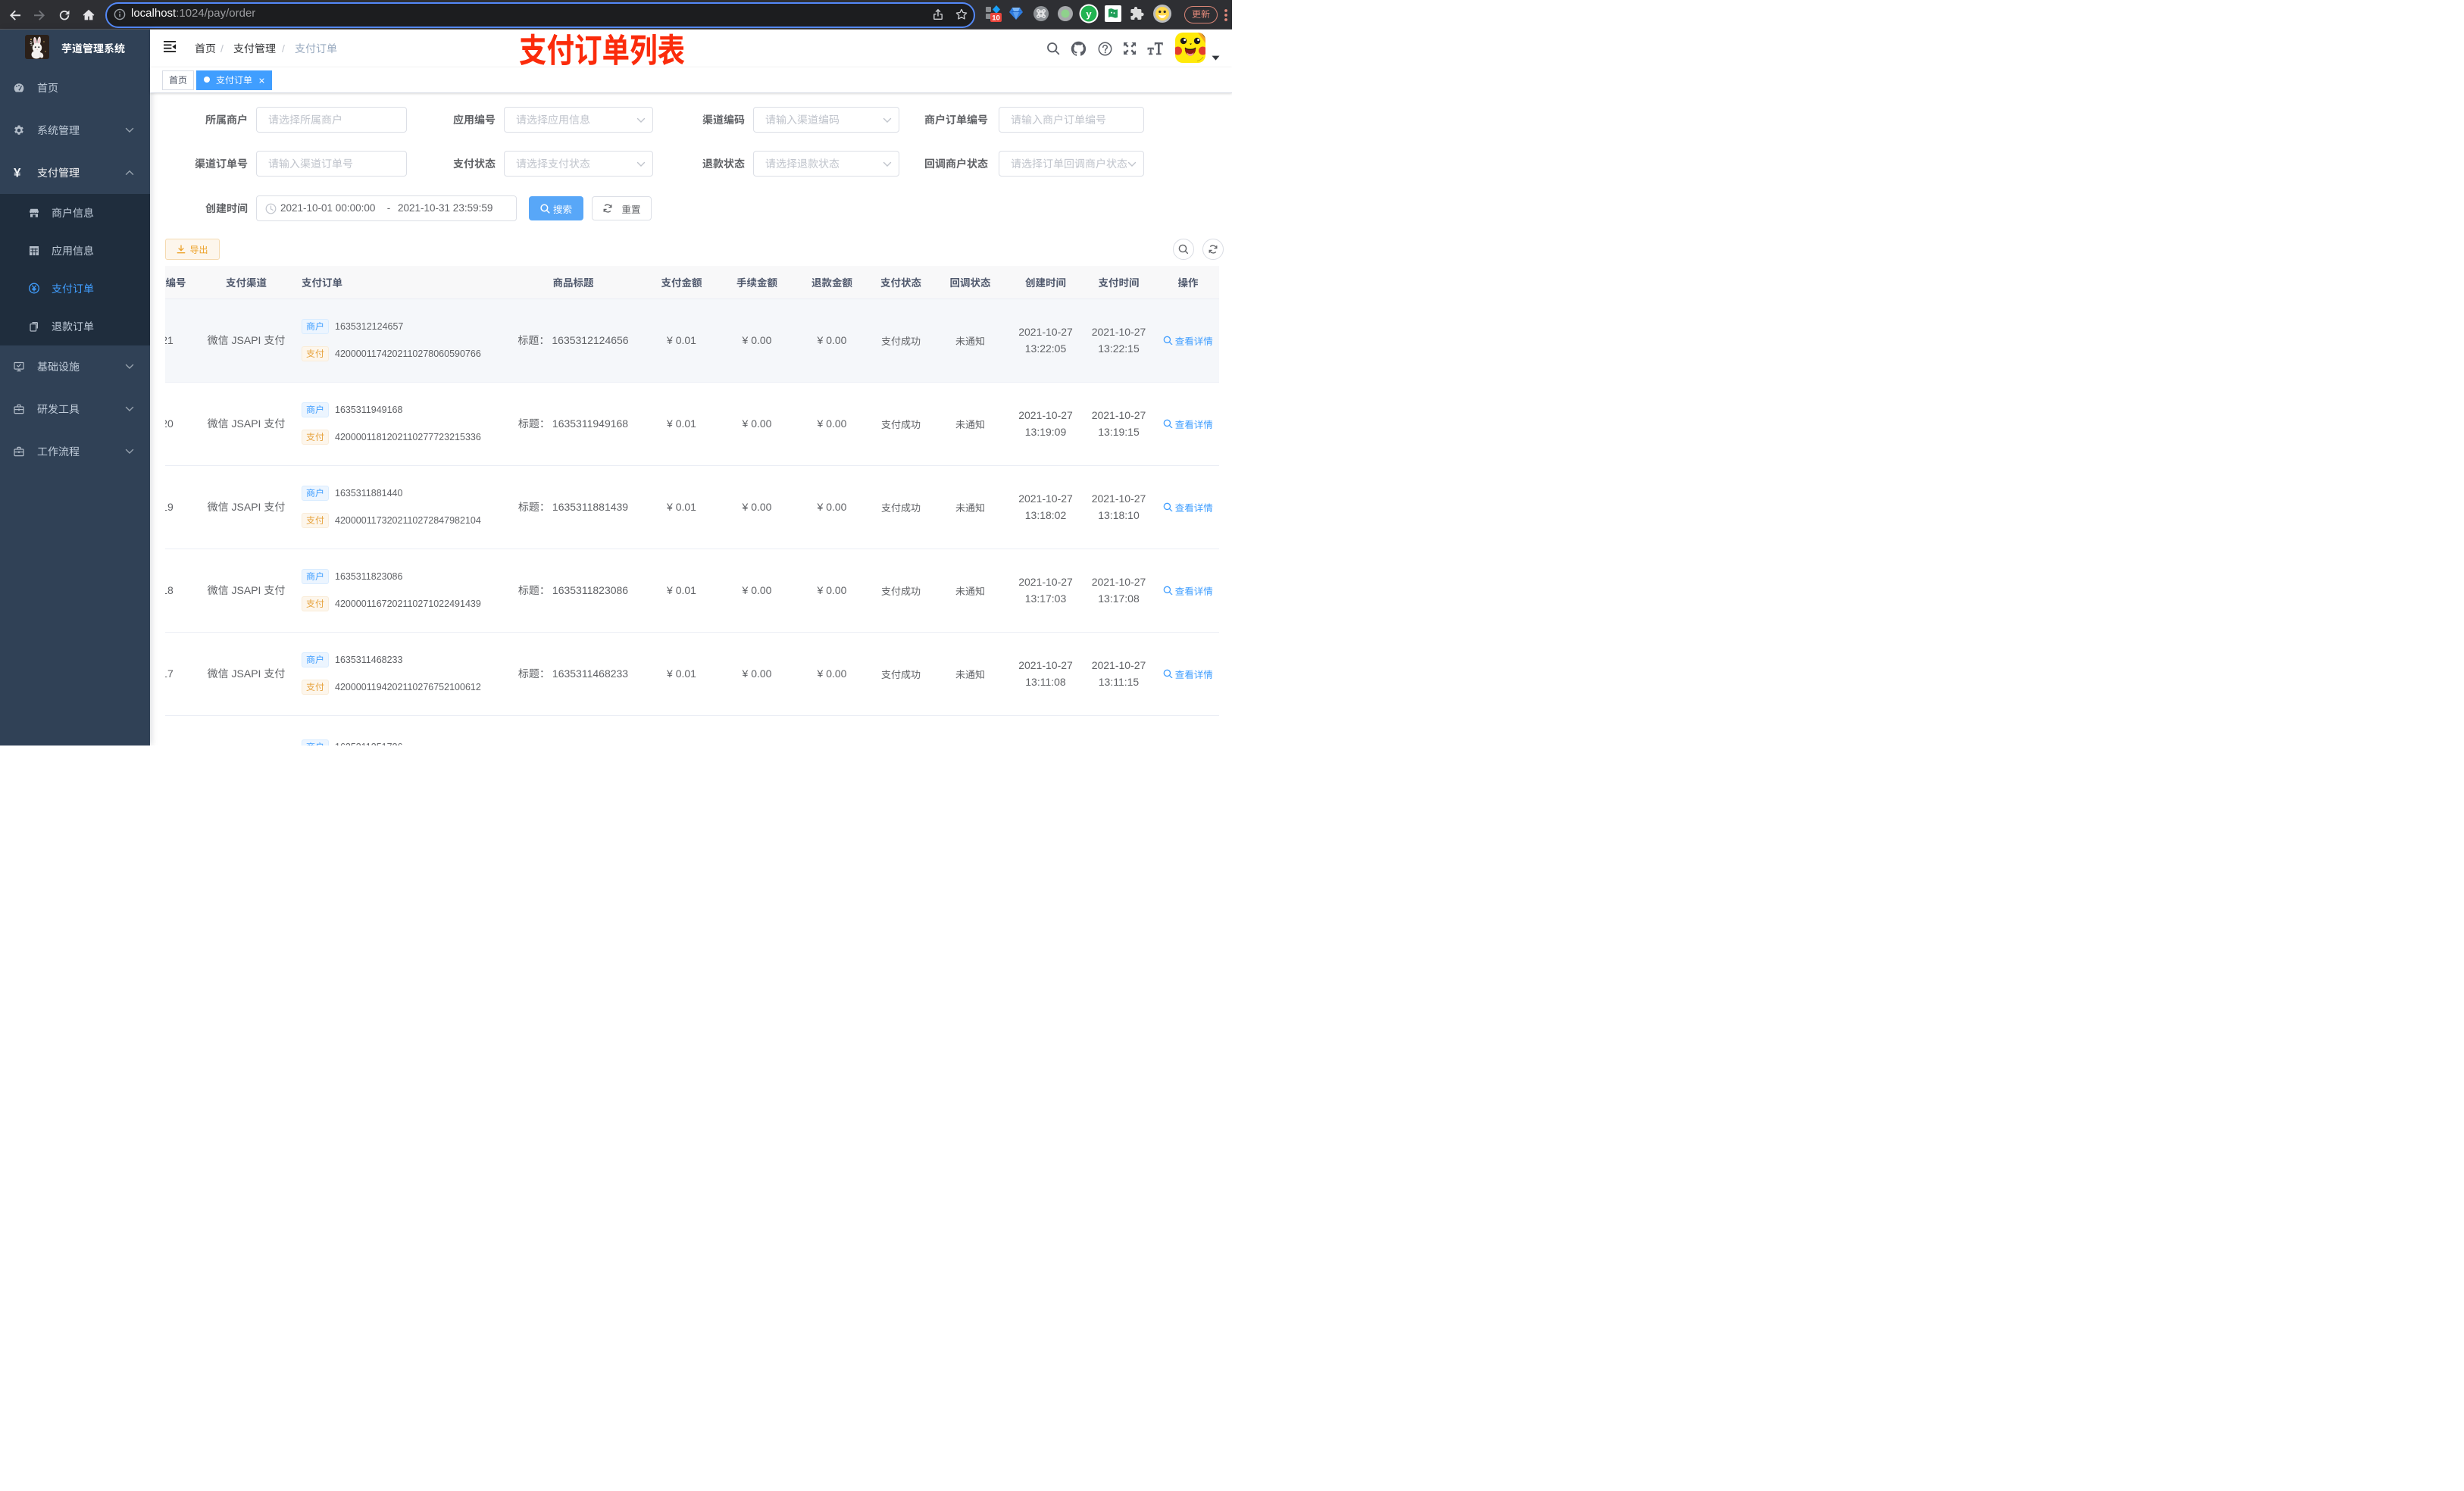  Describe the element at coordinates (1089, 14) in the screenshot. I see `svg-text: y` at that location.